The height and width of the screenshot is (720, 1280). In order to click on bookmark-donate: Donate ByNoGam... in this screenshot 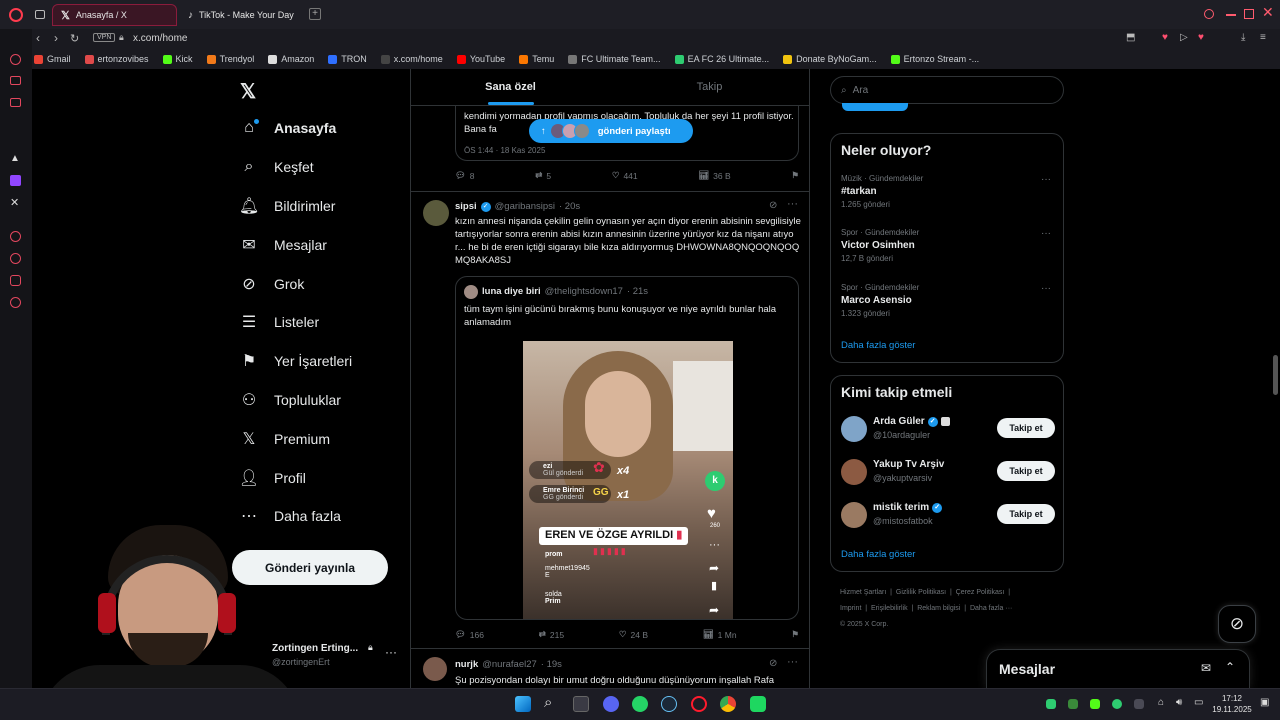, I will do `click(830, 59)`.